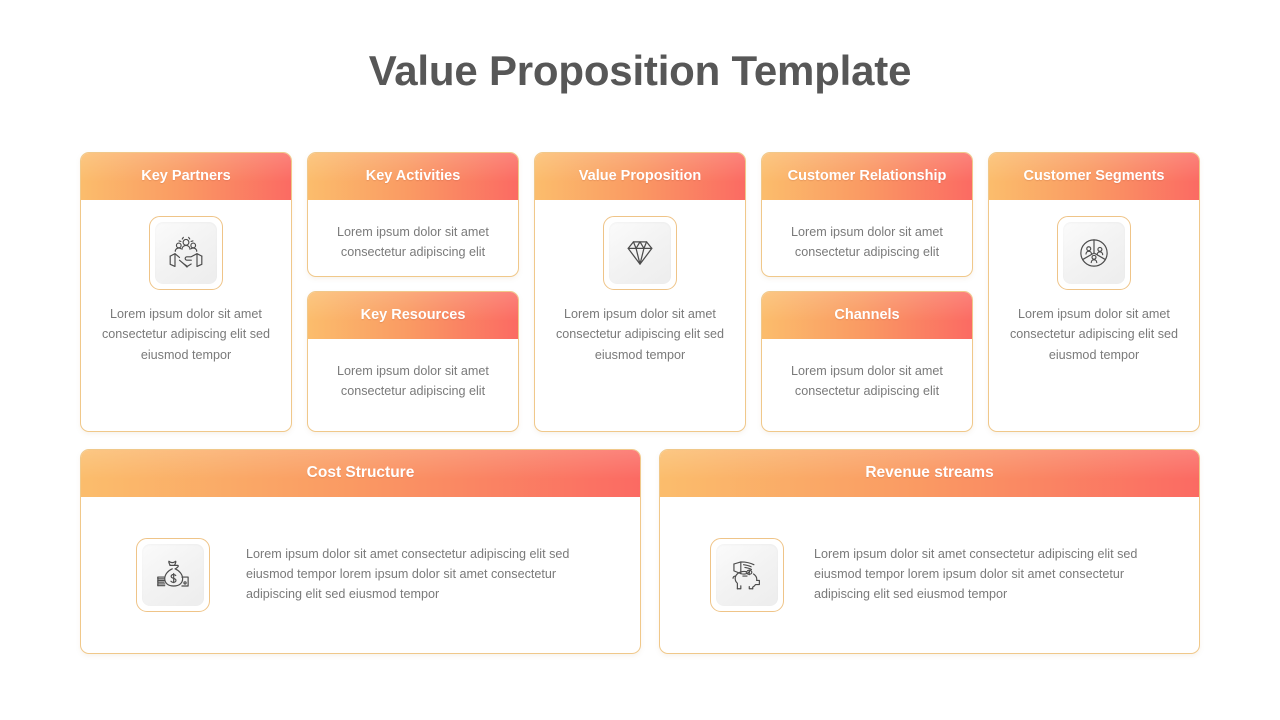 The width and height of the screenshot is (1280, 720). I want to click on piggy-bank-coin-icon, so click(747, 575).